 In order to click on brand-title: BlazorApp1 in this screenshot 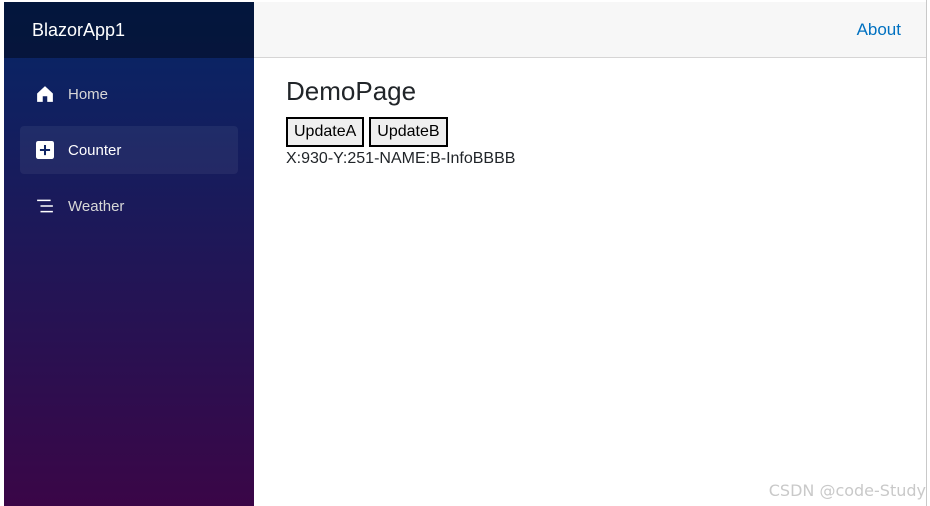, I will do `click(78, 30)`.